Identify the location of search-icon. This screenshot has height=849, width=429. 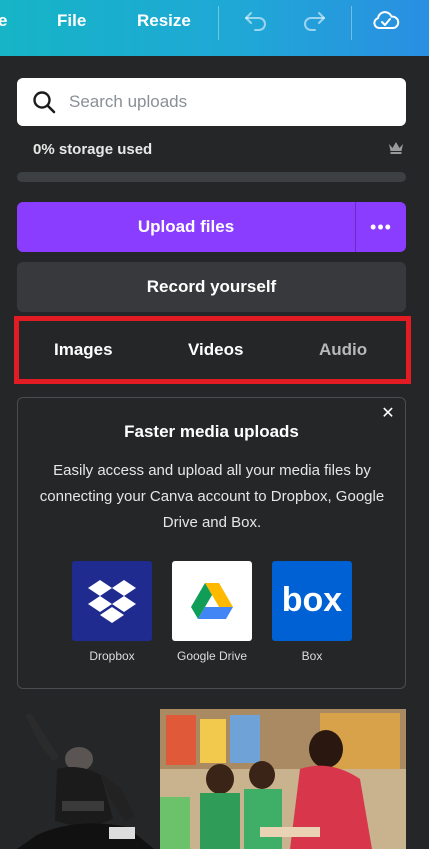
(44, 102).